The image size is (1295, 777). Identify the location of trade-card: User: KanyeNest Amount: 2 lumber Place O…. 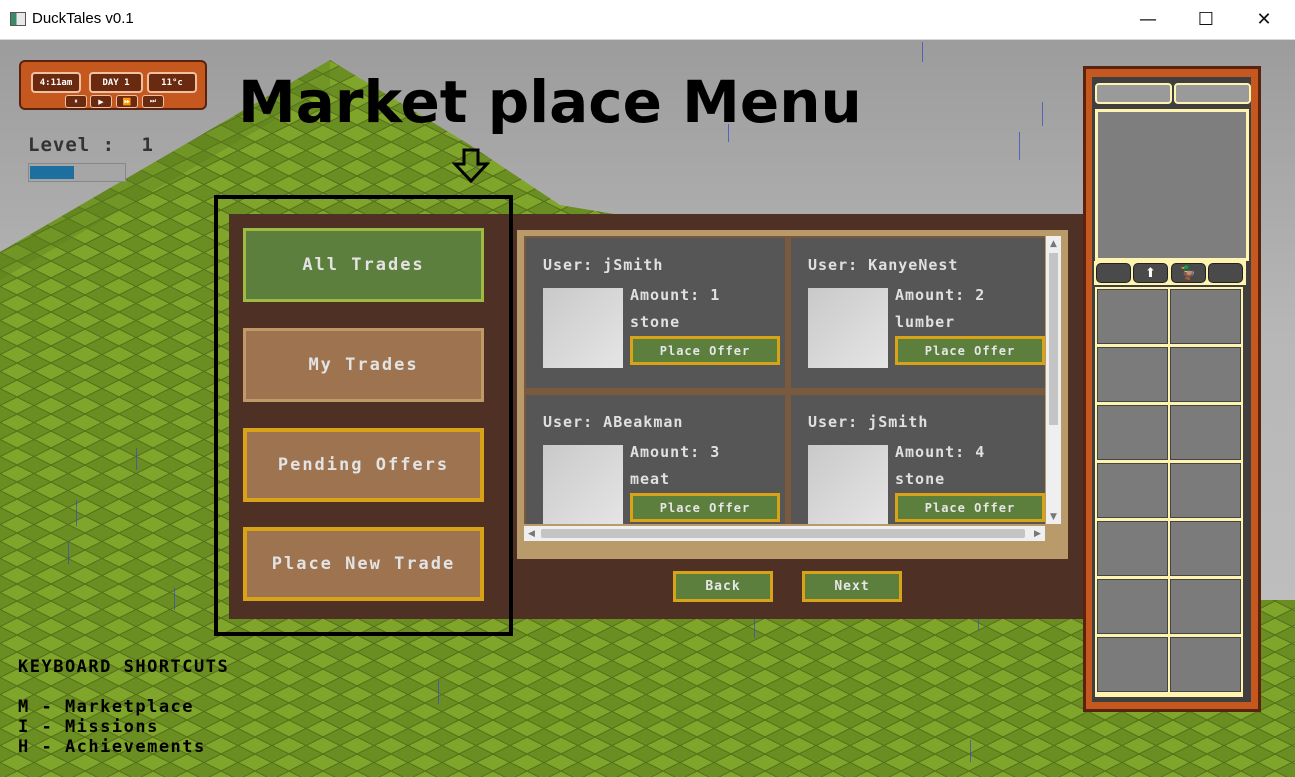
(918, 313).